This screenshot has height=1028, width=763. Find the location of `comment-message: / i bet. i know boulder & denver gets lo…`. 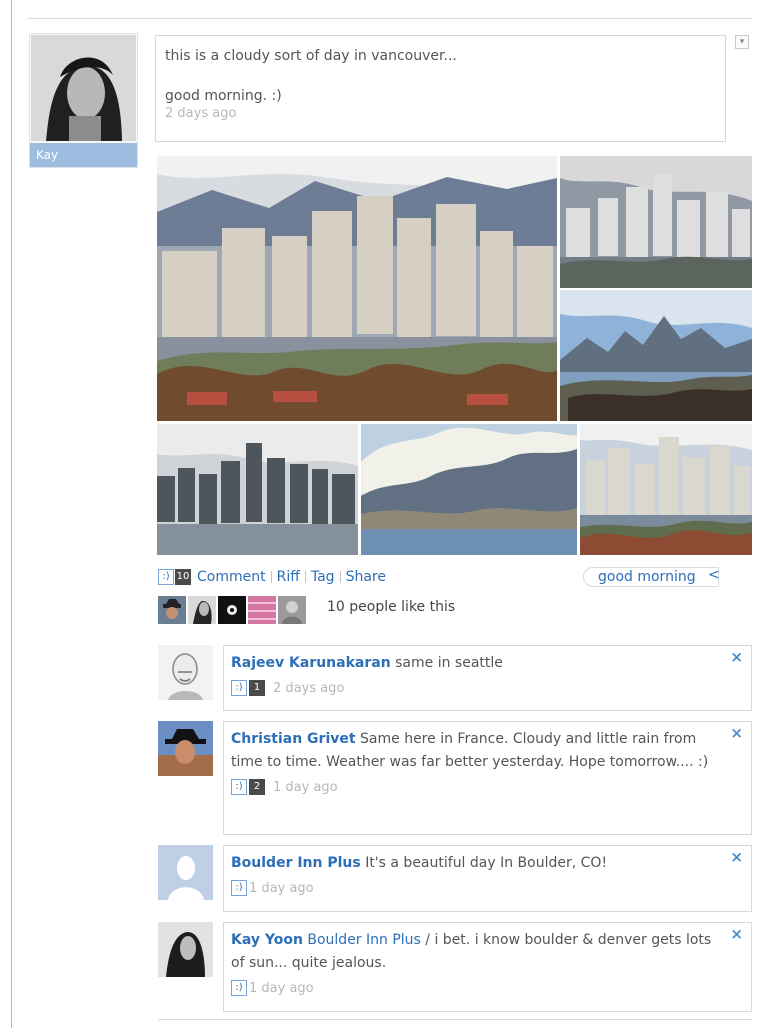

comment-message: / i bet. i know boulder & denver gets lo… is located at coordinates (471, 951).